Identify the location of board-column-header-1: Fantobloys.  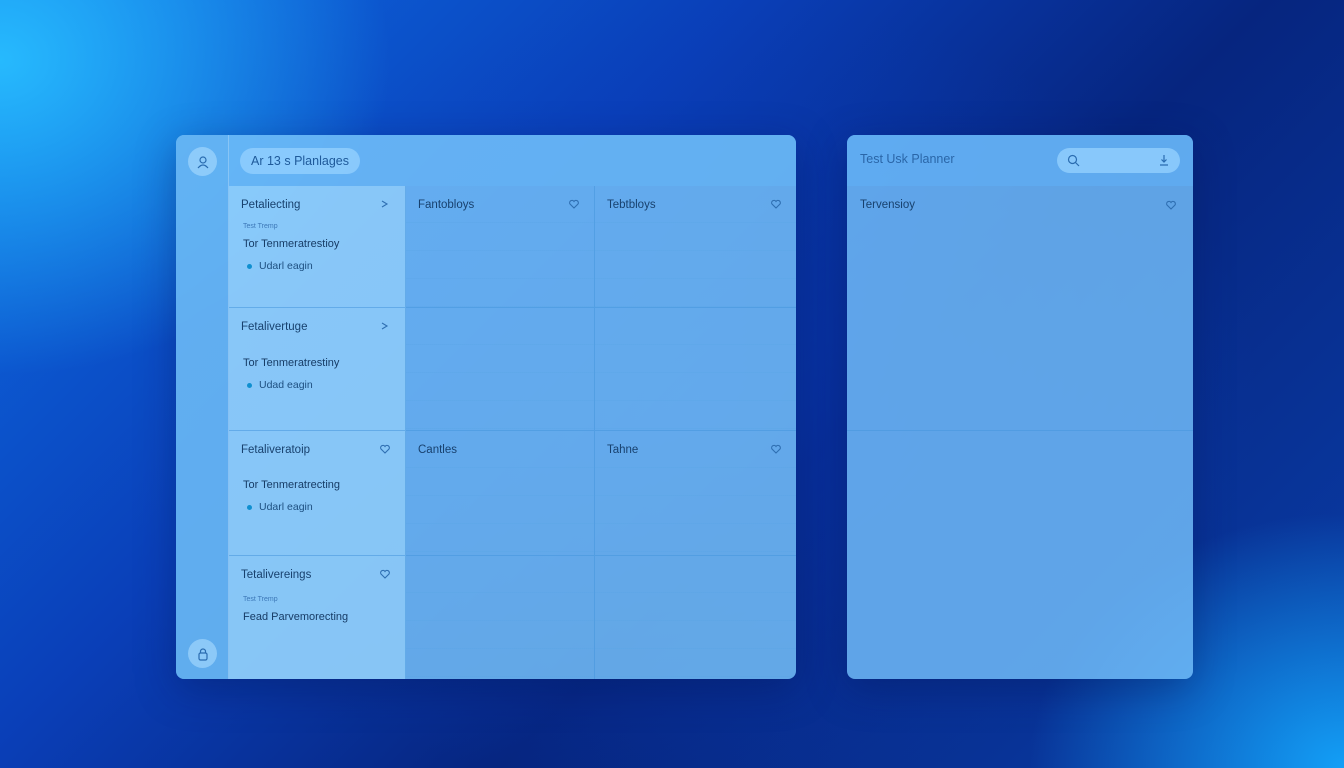
(500, 247).